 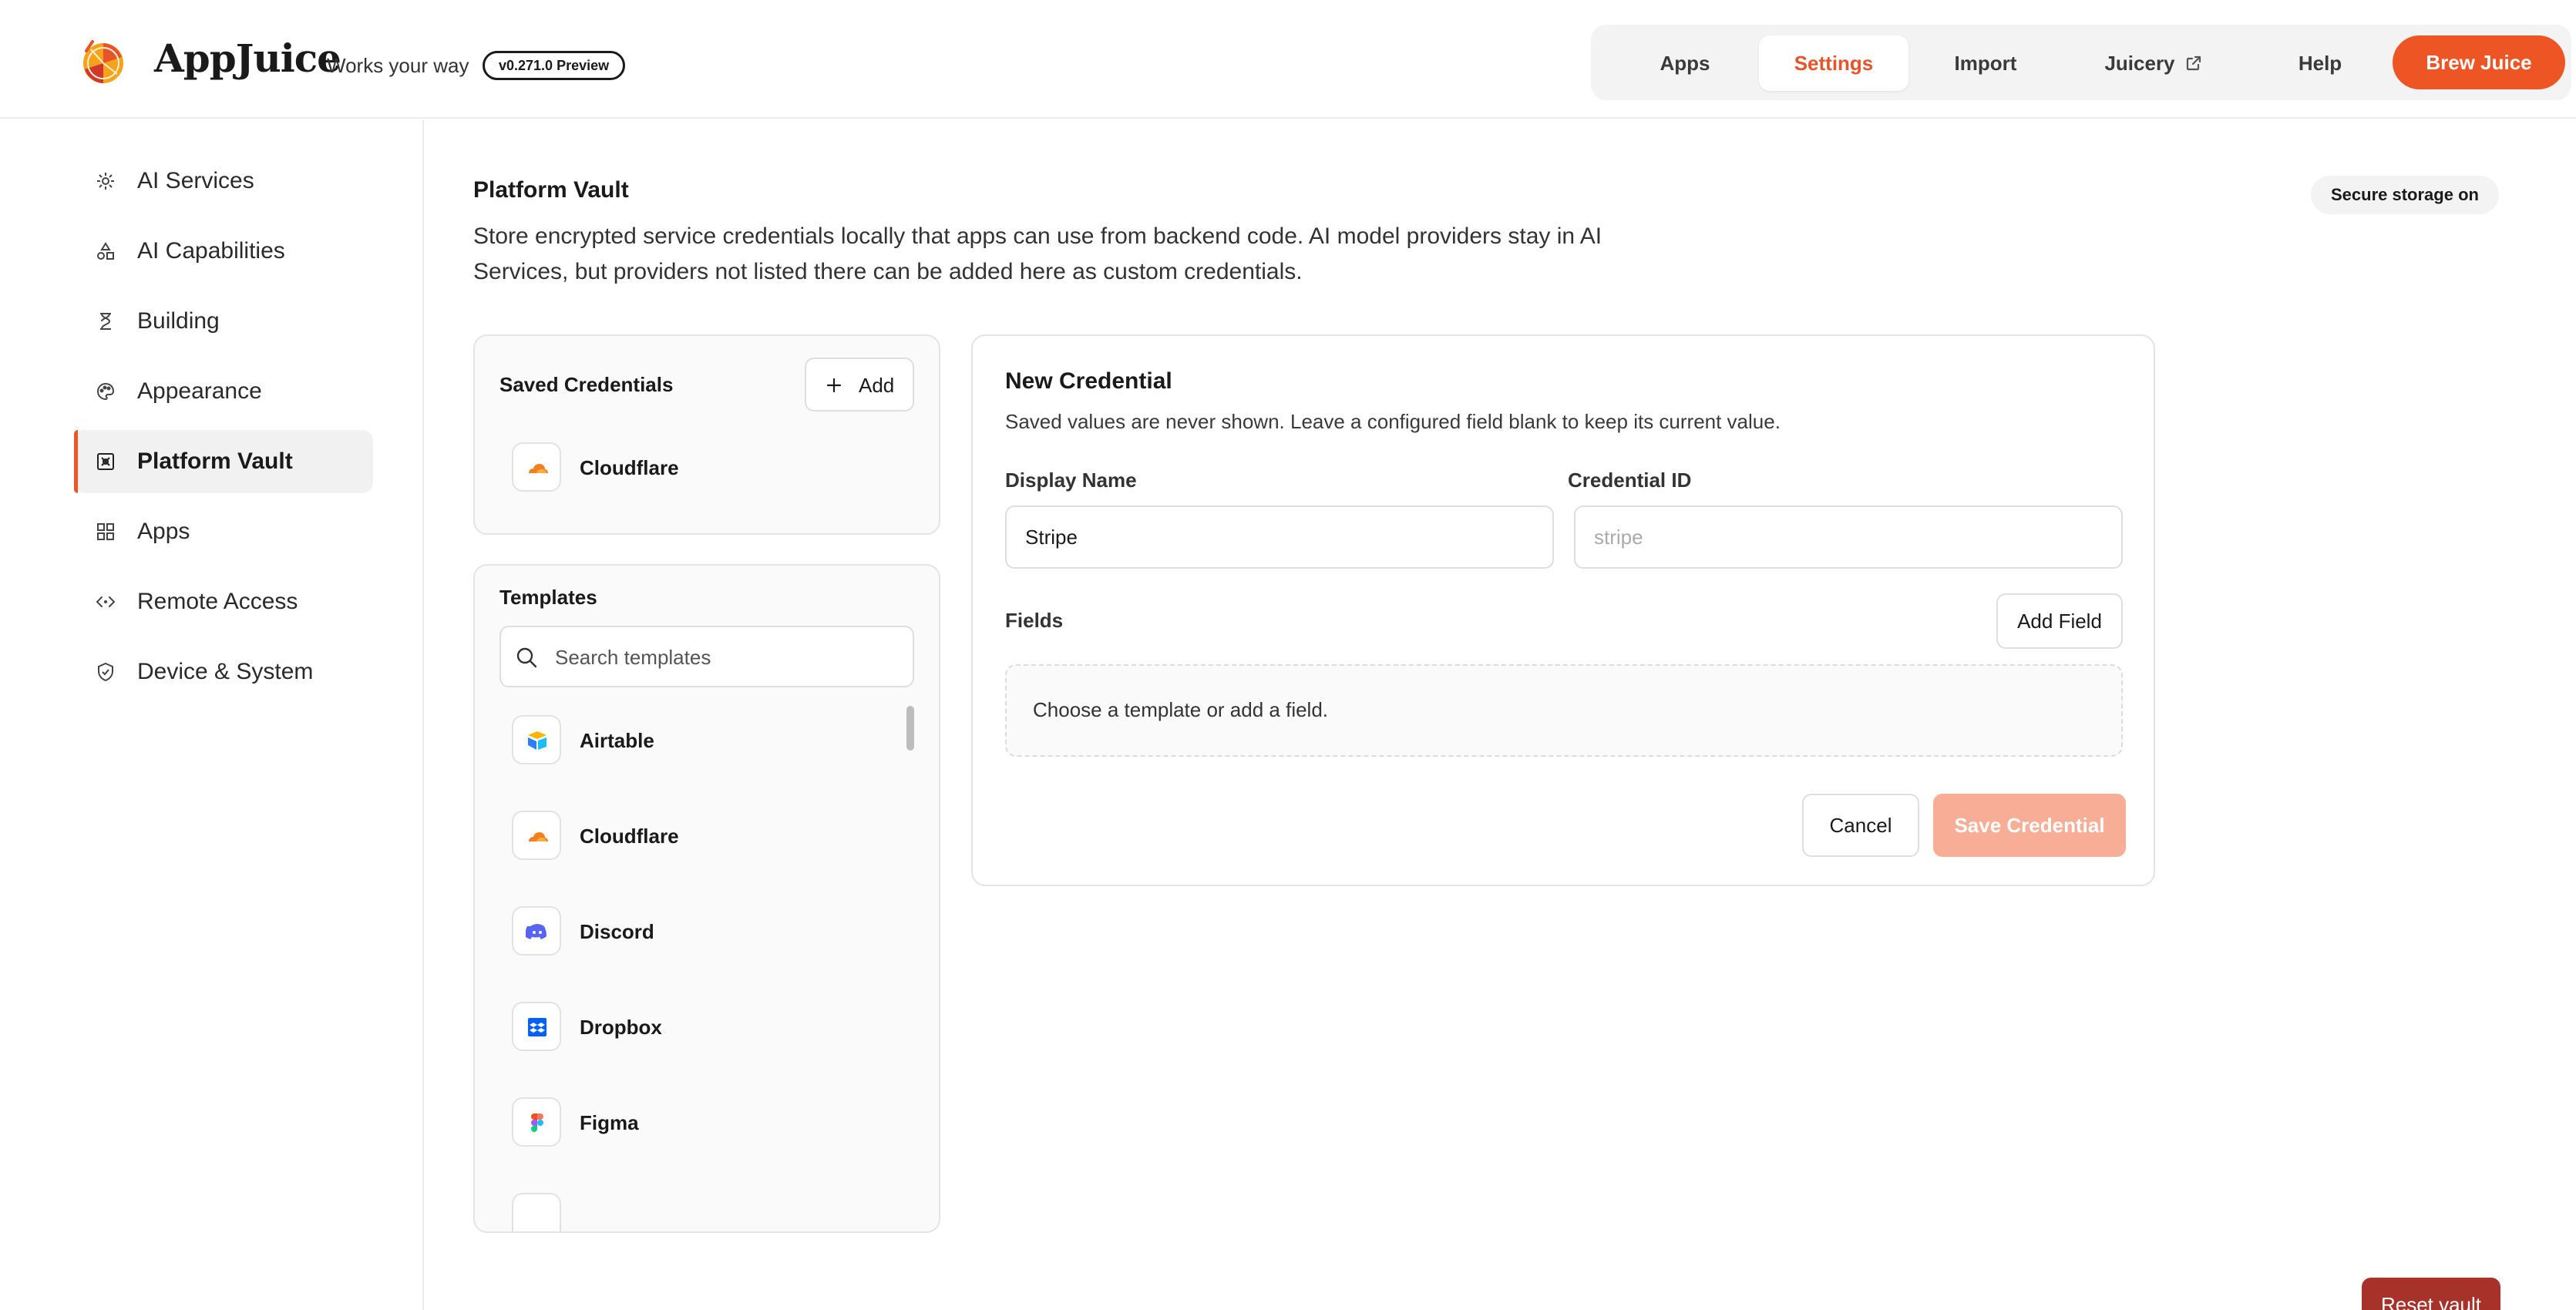 I want to click on reset-vault-button: Reset vault, so click(x=2431, y=1294).